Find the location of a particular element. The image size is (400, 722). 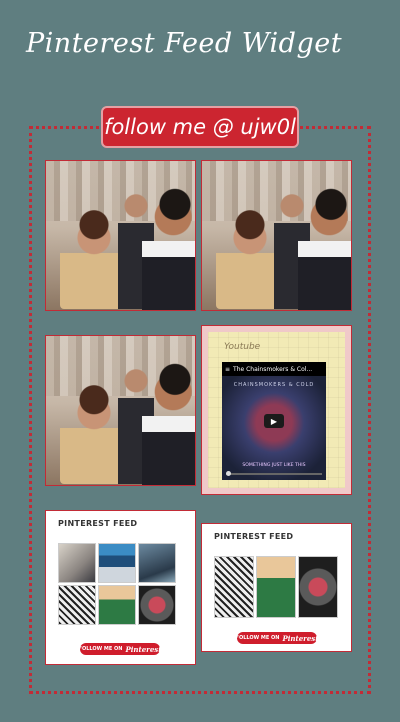

progress-handle is located at coordinates (228, 473).